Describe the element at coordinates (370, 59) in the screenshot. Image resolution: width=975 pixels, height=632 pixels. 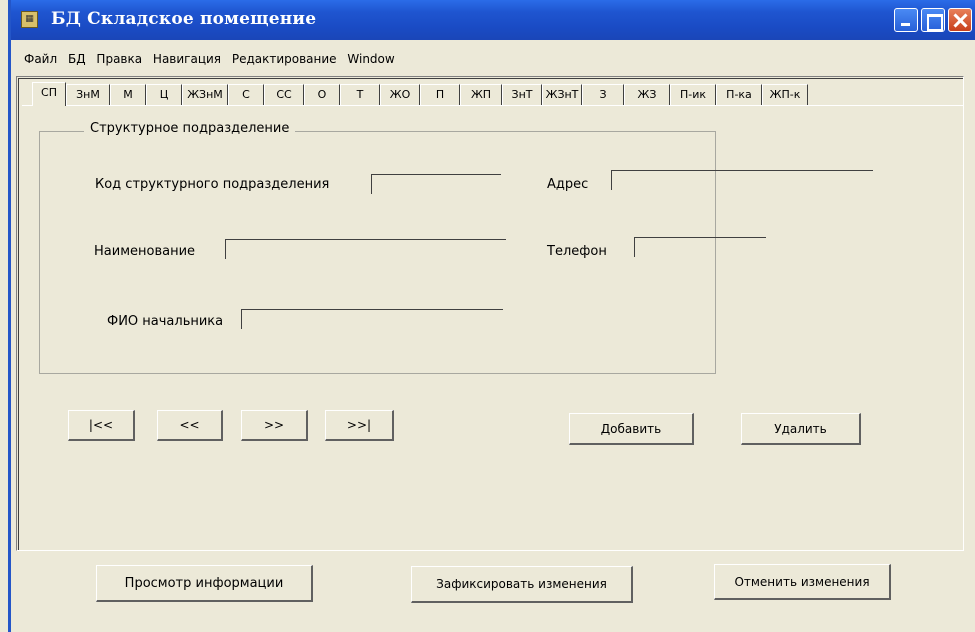
I see `menu-window: Window` at that location.